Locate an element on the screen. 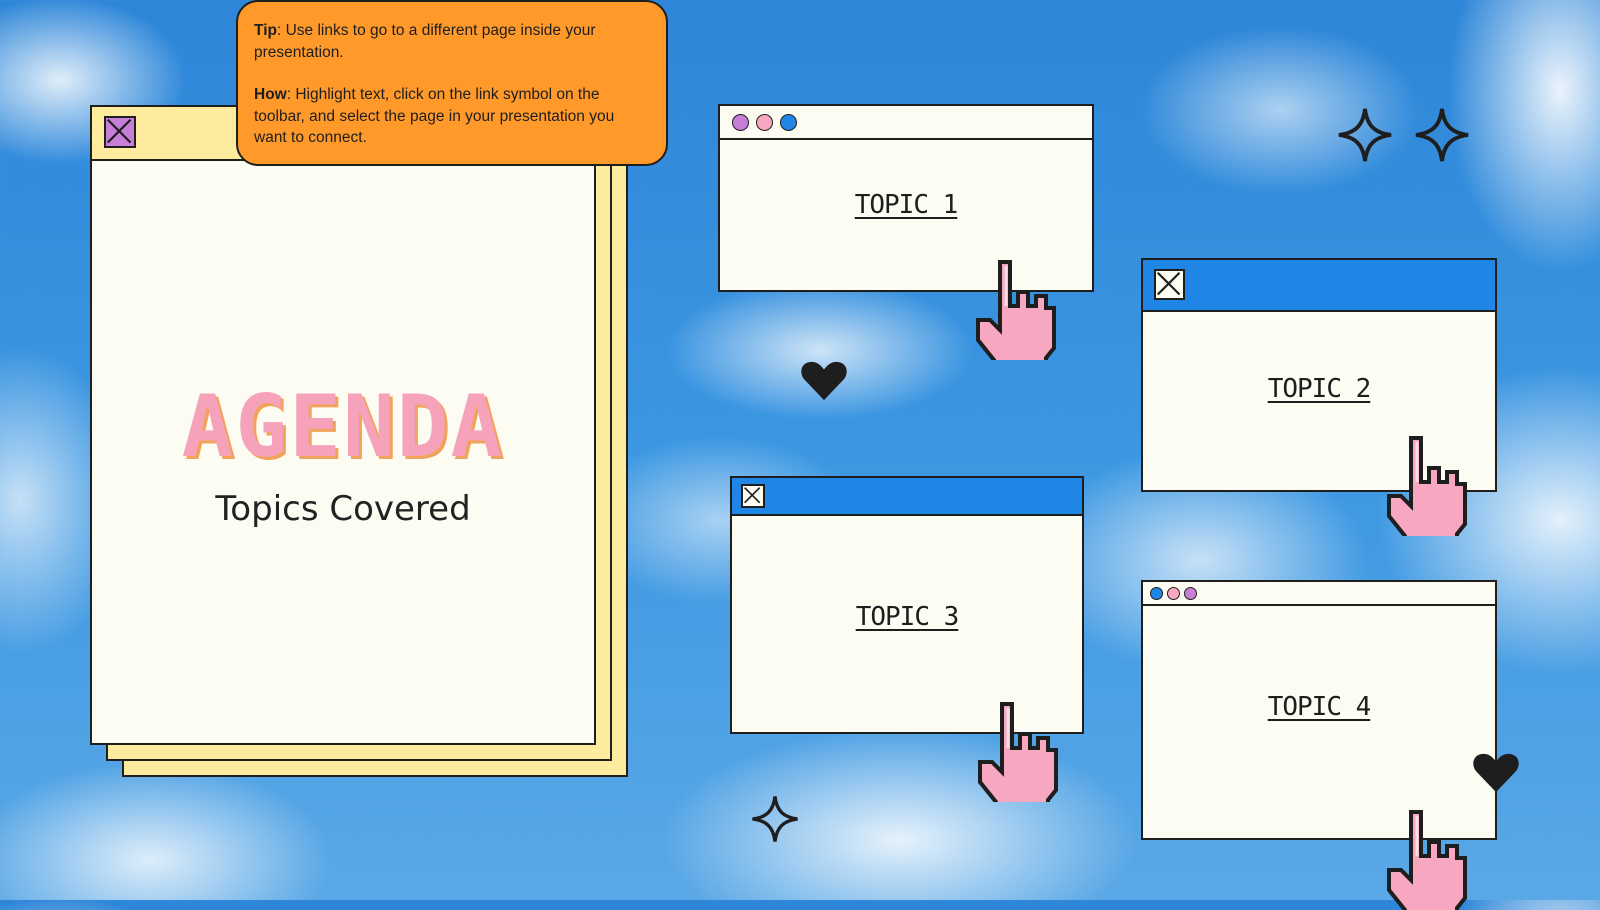 This screenshot has width=1600, height=910. topic-2-link: TOPIC 2 is located at coordinates (1319, 389).